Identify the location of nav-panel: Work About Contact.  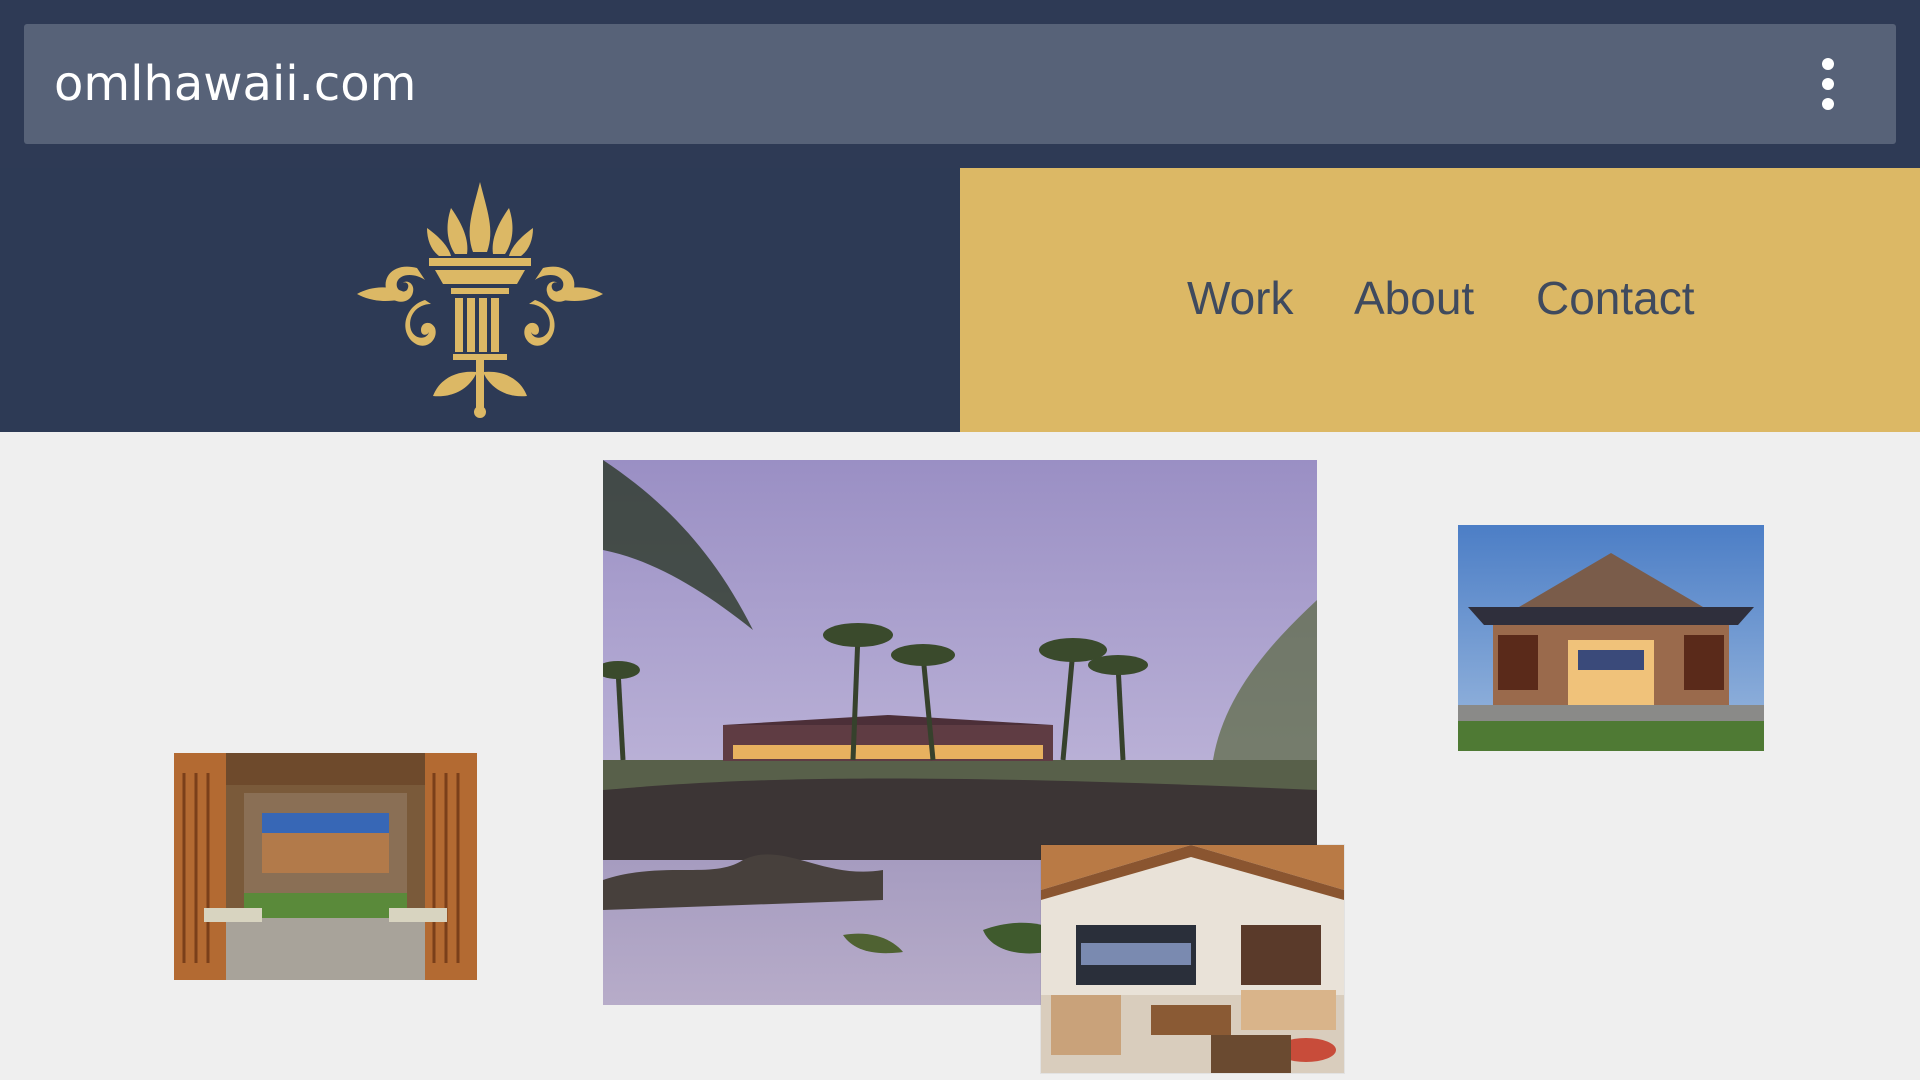
(1440, 300).